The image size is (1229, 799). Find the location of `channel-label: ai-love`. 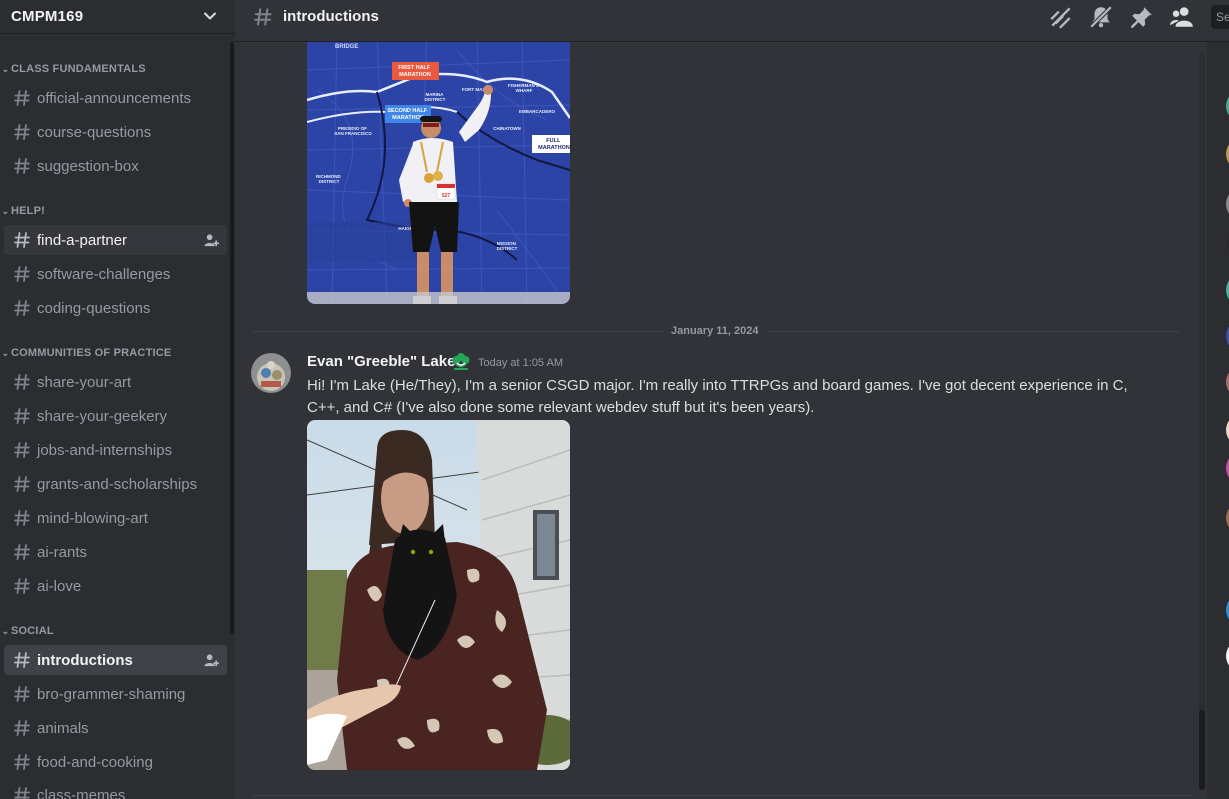

channel-label: ai-love is located at coordinates (59, 586).